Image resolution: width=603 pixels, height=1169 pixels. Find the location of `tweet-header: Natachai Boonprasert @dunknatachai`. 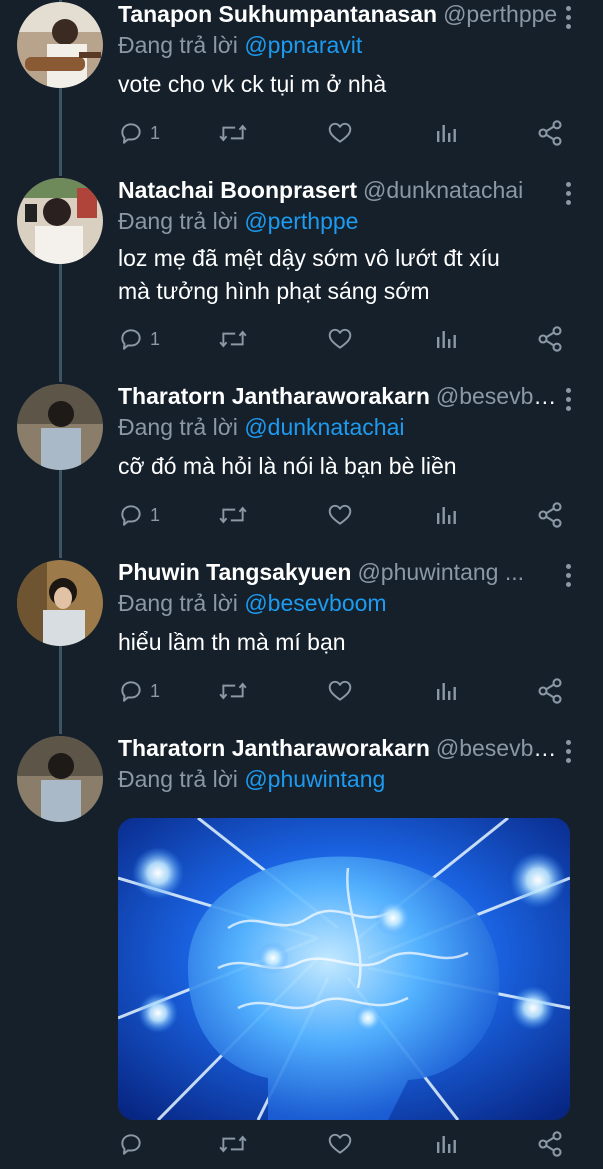

tweet-header: Natachai Boonprasert @dunknatachai is located at coordinates (338, 190).